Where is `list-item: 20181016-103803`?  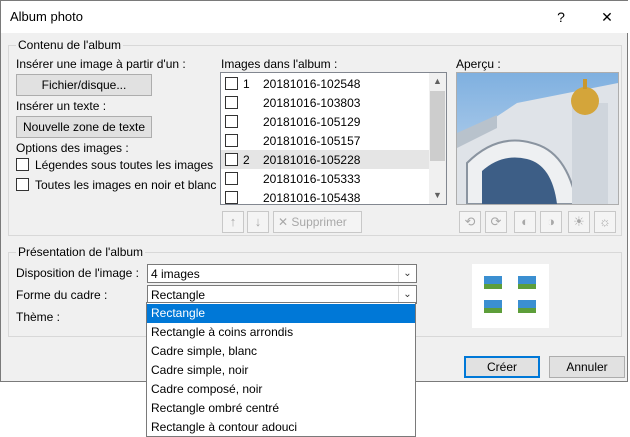
list-item: 20181016-103803 is located at coordinates (325, 102).